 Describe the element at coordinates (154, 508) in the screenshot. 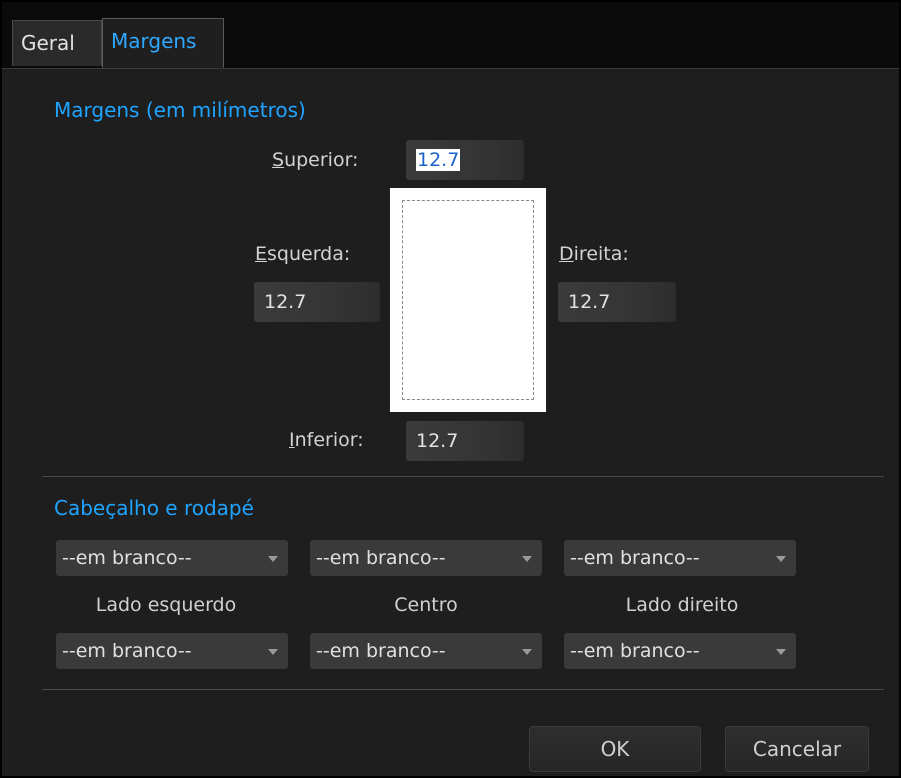

I see `header-footer-section-title: Cabeçalho e rodapé` at that location.